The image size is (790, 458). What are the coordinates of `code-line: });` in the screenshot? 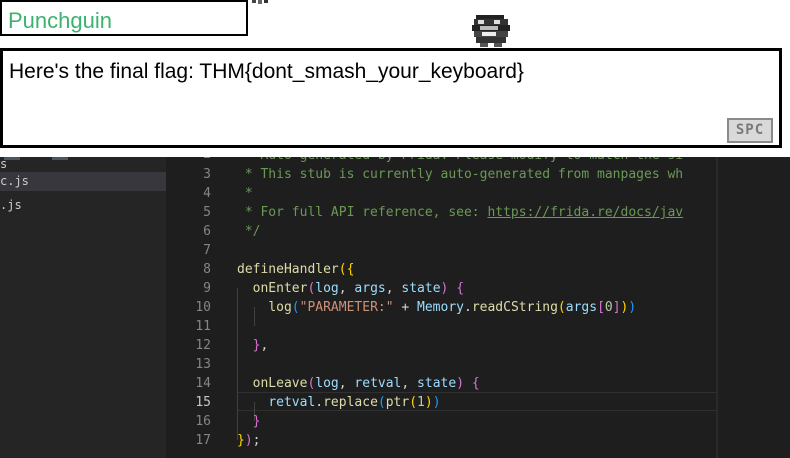 It's located at (249, 440).